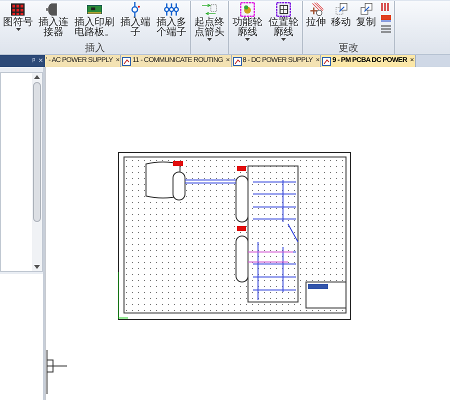  What do you see at coordinates (209, 21) in the screenshot?
I see `ribbon-button: 起点终点箭头` at bounding box center [209, 21].